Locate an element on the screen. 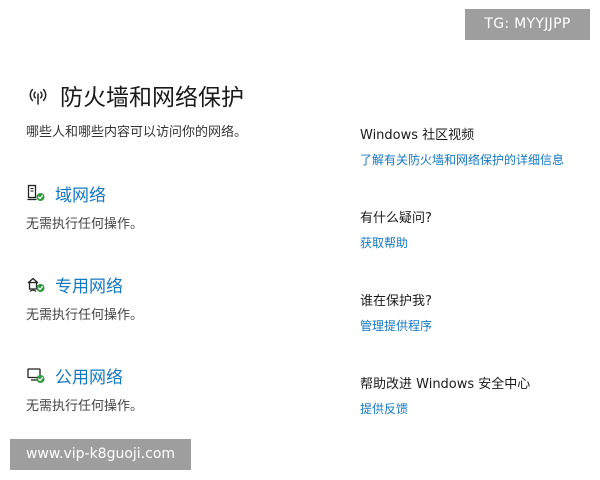 The image size is (600, 480). public-network-icon is located at coordinates (36, 375).